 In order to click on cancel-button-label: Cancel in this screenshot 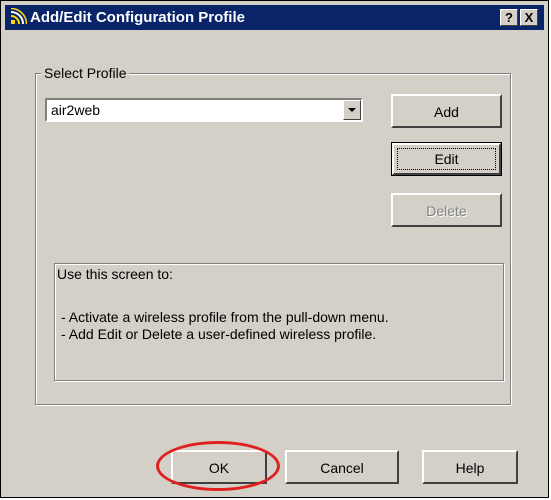, I will do `click(342, 468)`.